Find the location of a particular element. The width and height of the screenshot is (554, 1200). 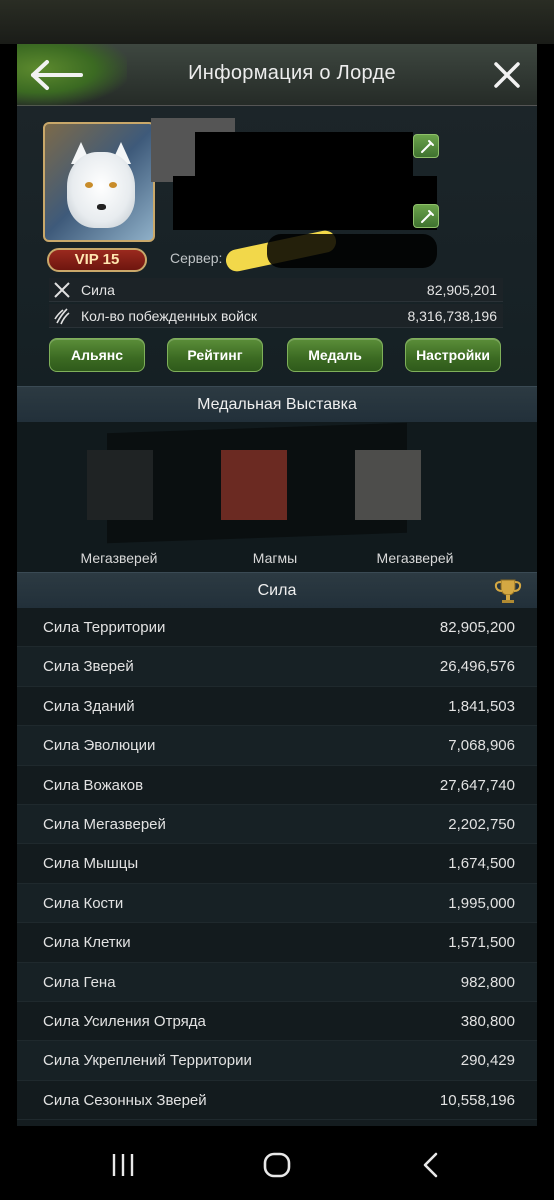

medal-label: Магмы is located at coordinates (275, 558).